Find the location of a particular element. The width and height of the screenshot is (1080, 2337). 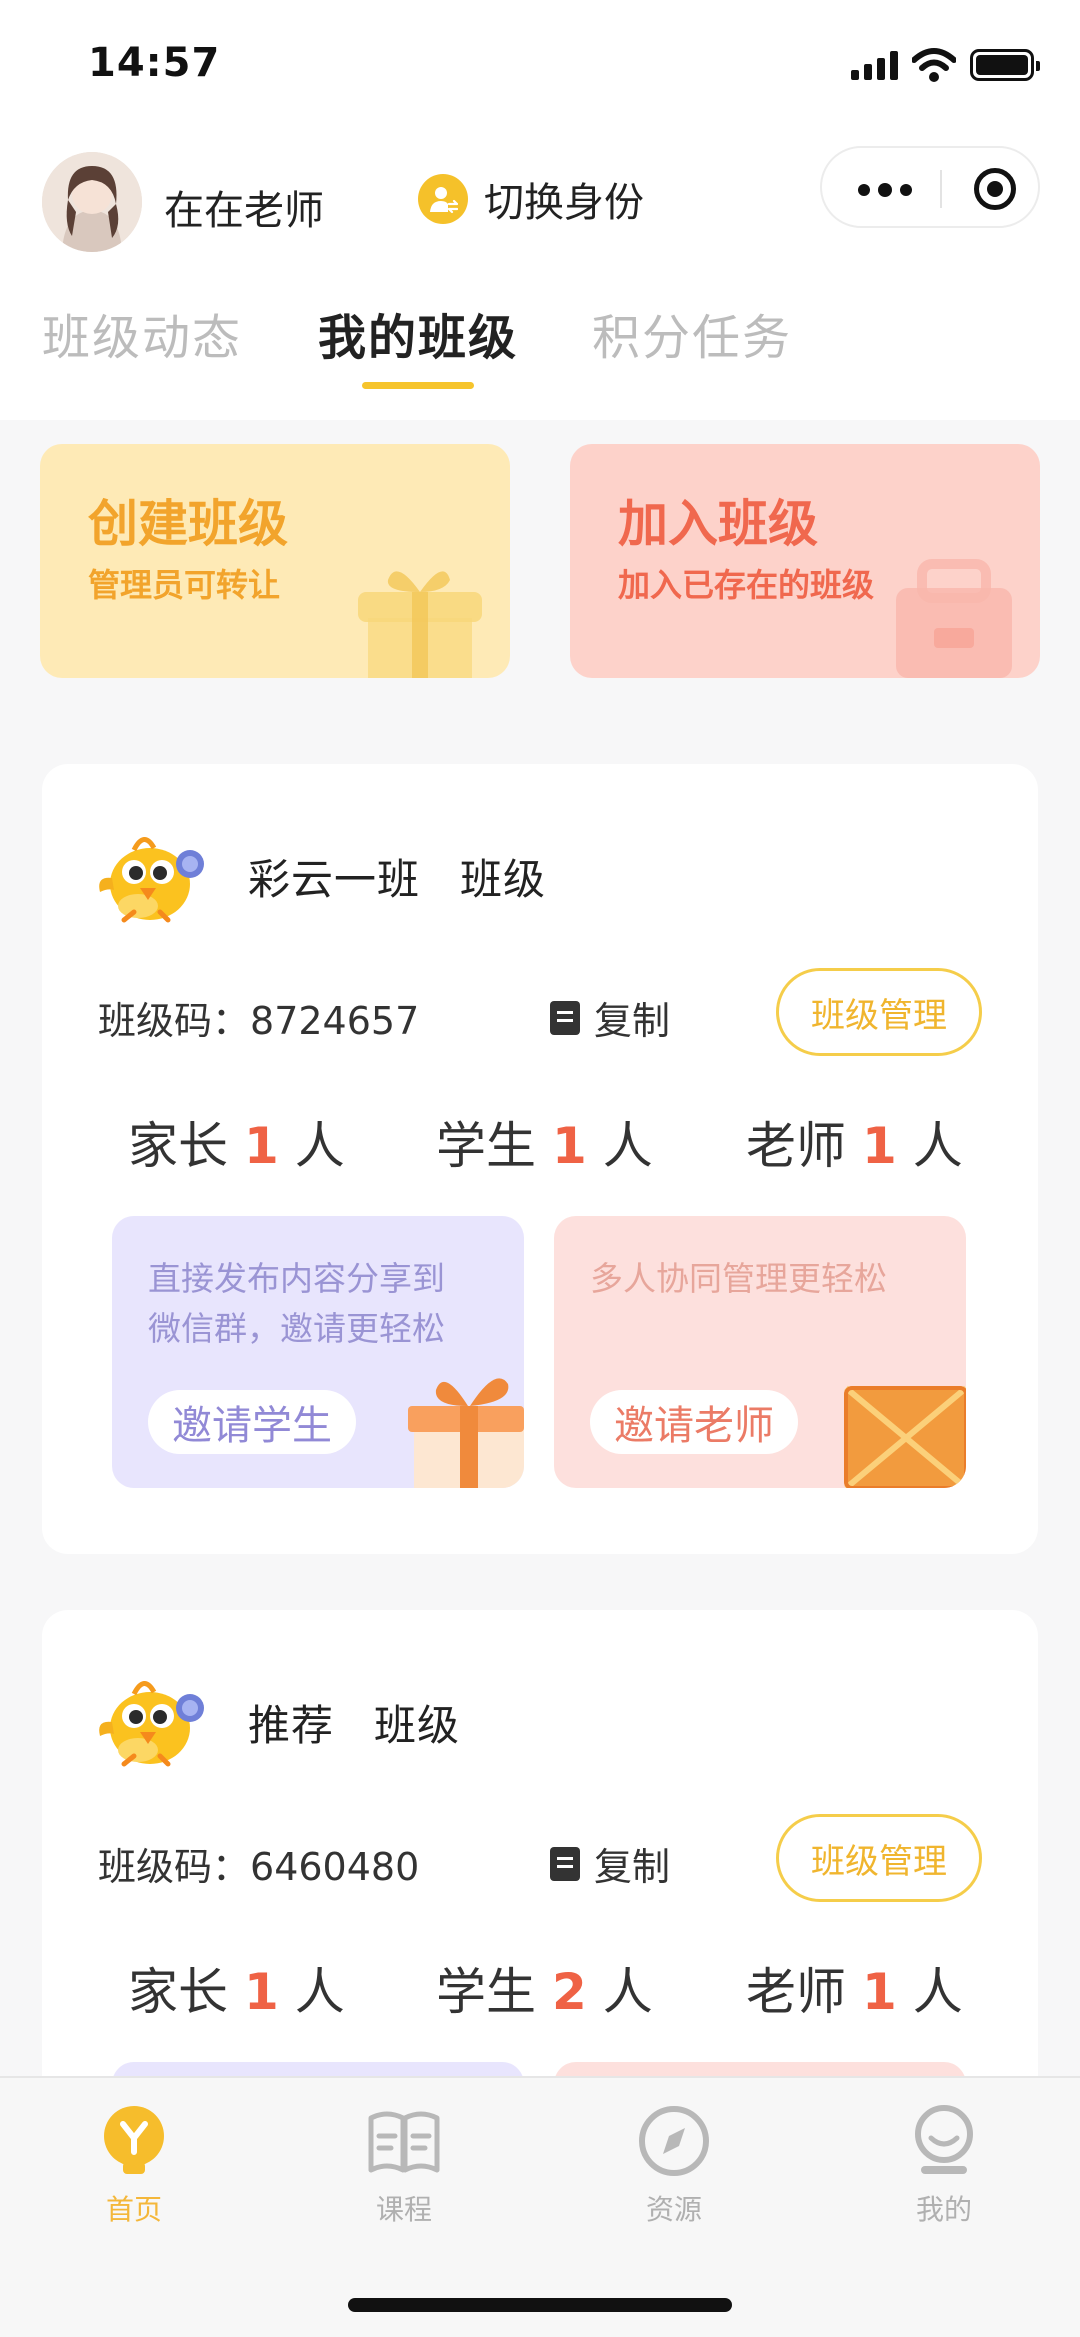

signal-icon is located at coordinates (874, 65).